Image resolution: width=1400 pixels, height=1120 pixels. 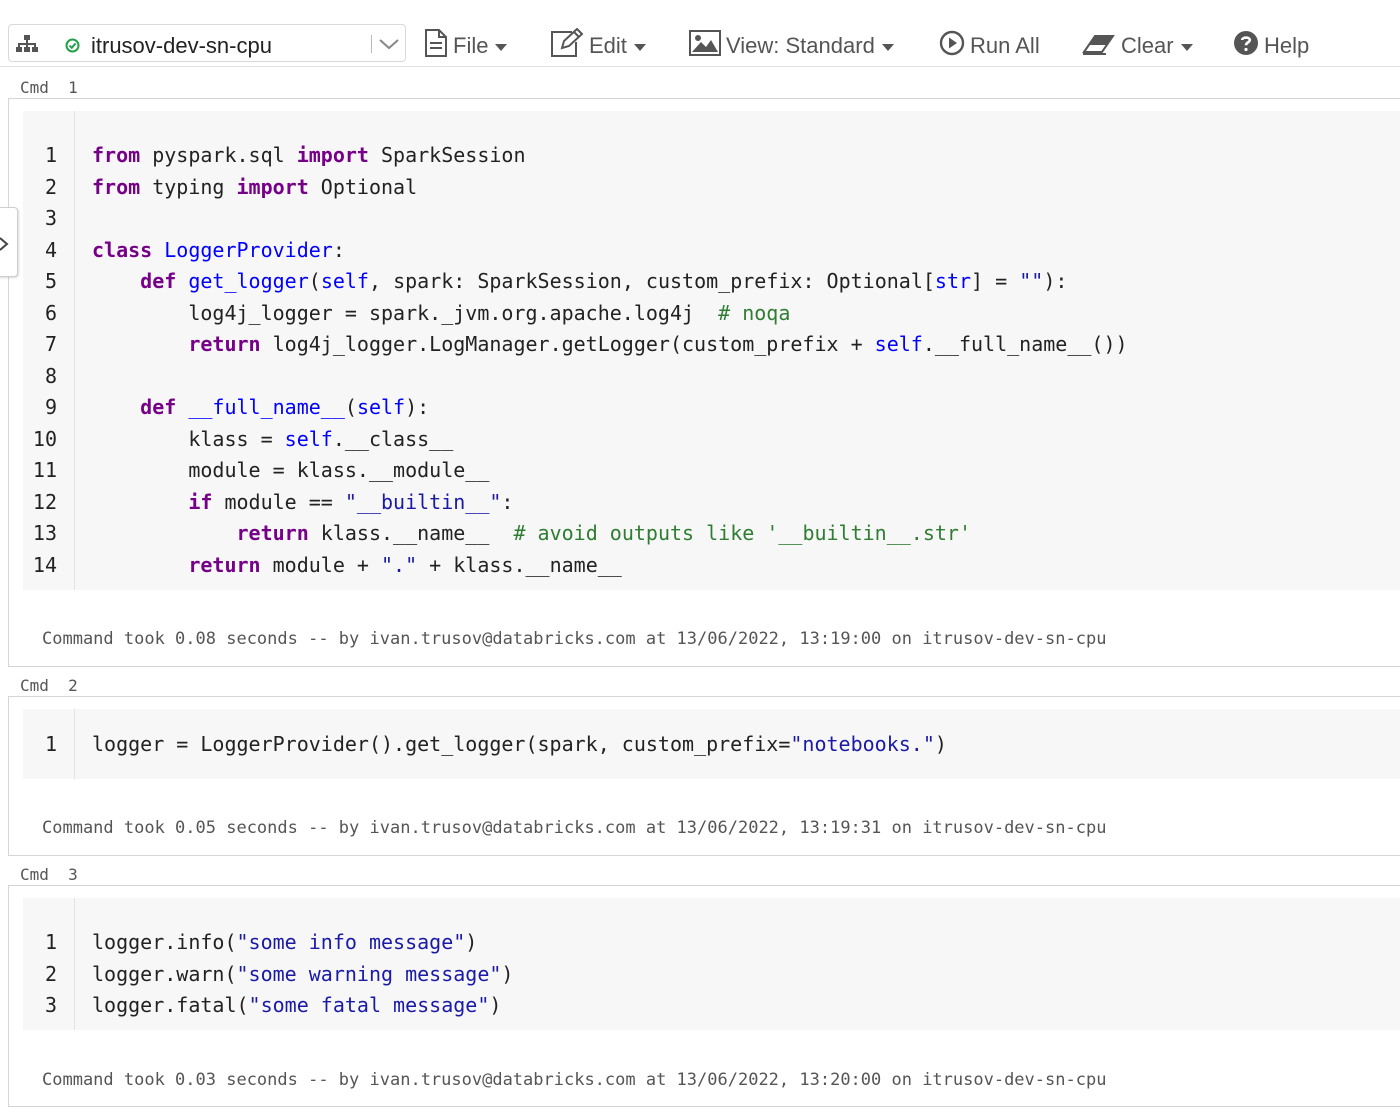 I want to click on code-text: from typing import Optional, so click(x=255, y=186).